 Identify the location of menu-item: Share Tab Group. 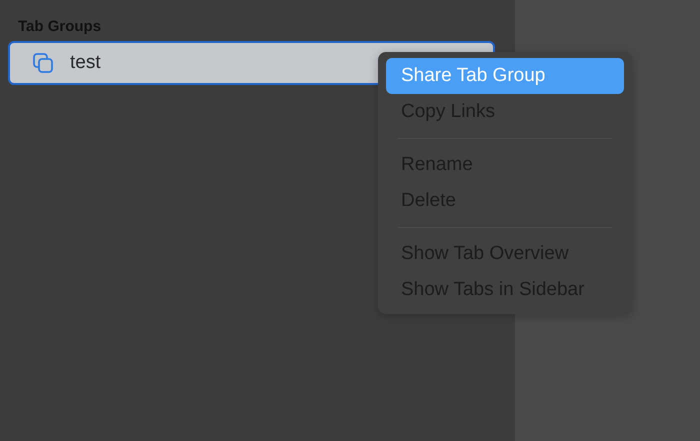
(505, 76).